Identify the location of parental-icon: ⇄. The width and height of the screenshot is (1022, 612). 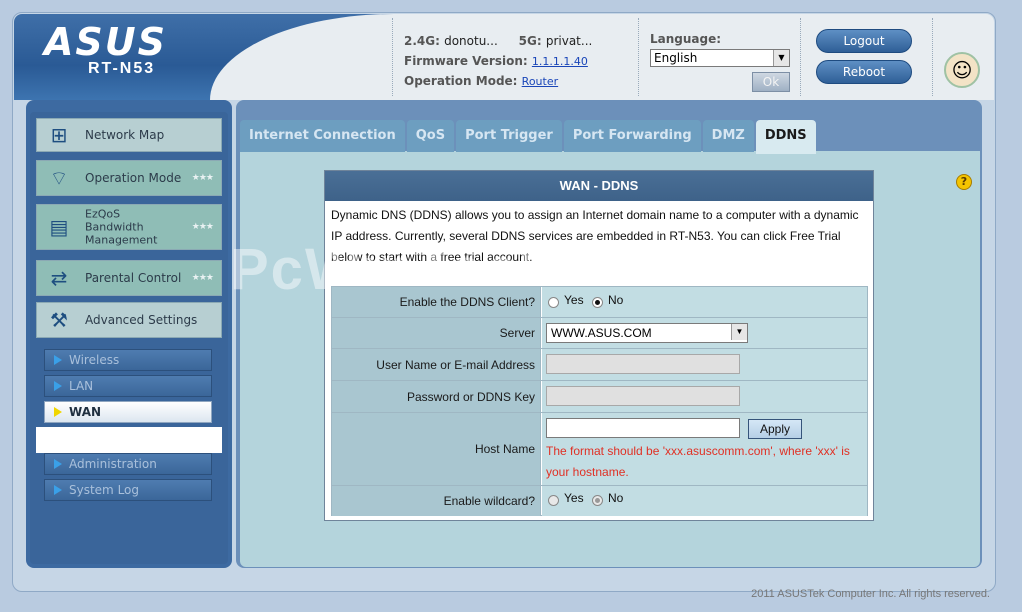
(59, 278).